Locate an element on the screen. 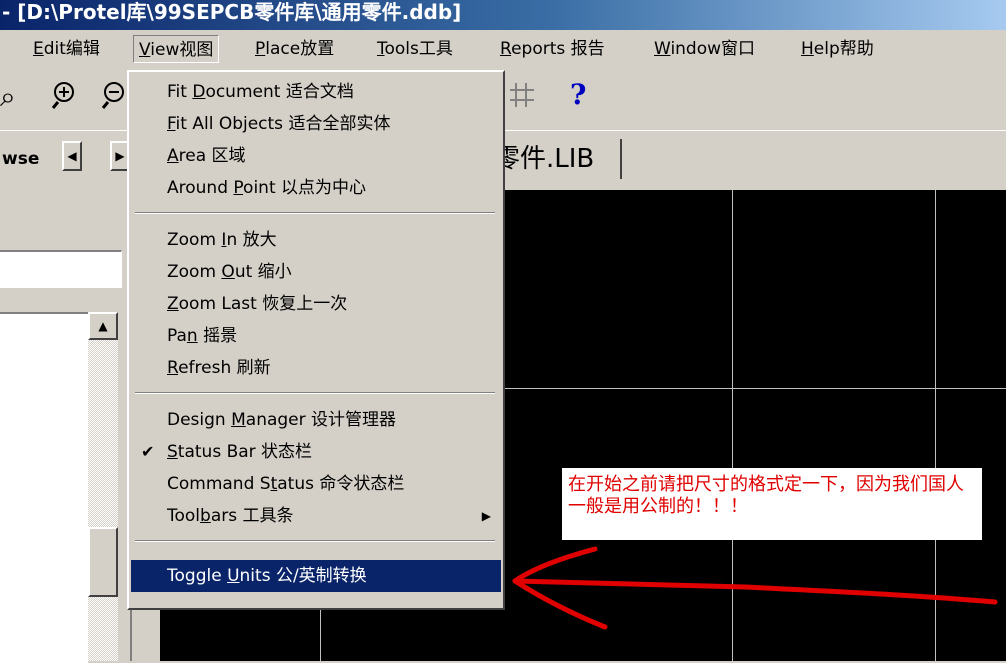  view-menu-item: Zoom Out 缩小 is located at coordinates (316, 272).